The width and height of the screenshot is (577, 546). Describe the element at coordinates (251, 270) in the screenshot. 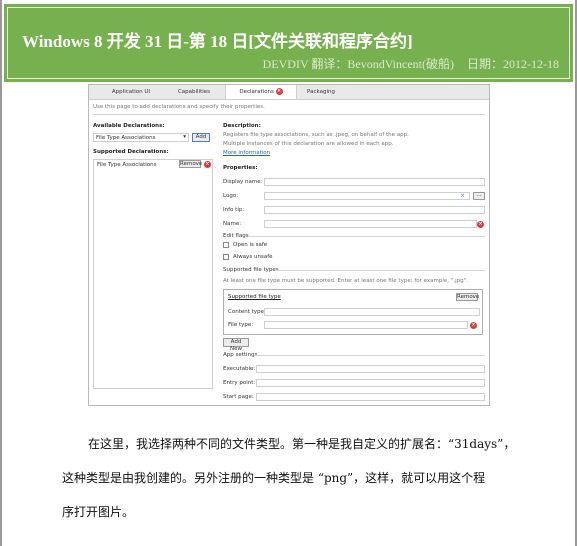

I see `supported-file-types-label: Supported file types` at that location.